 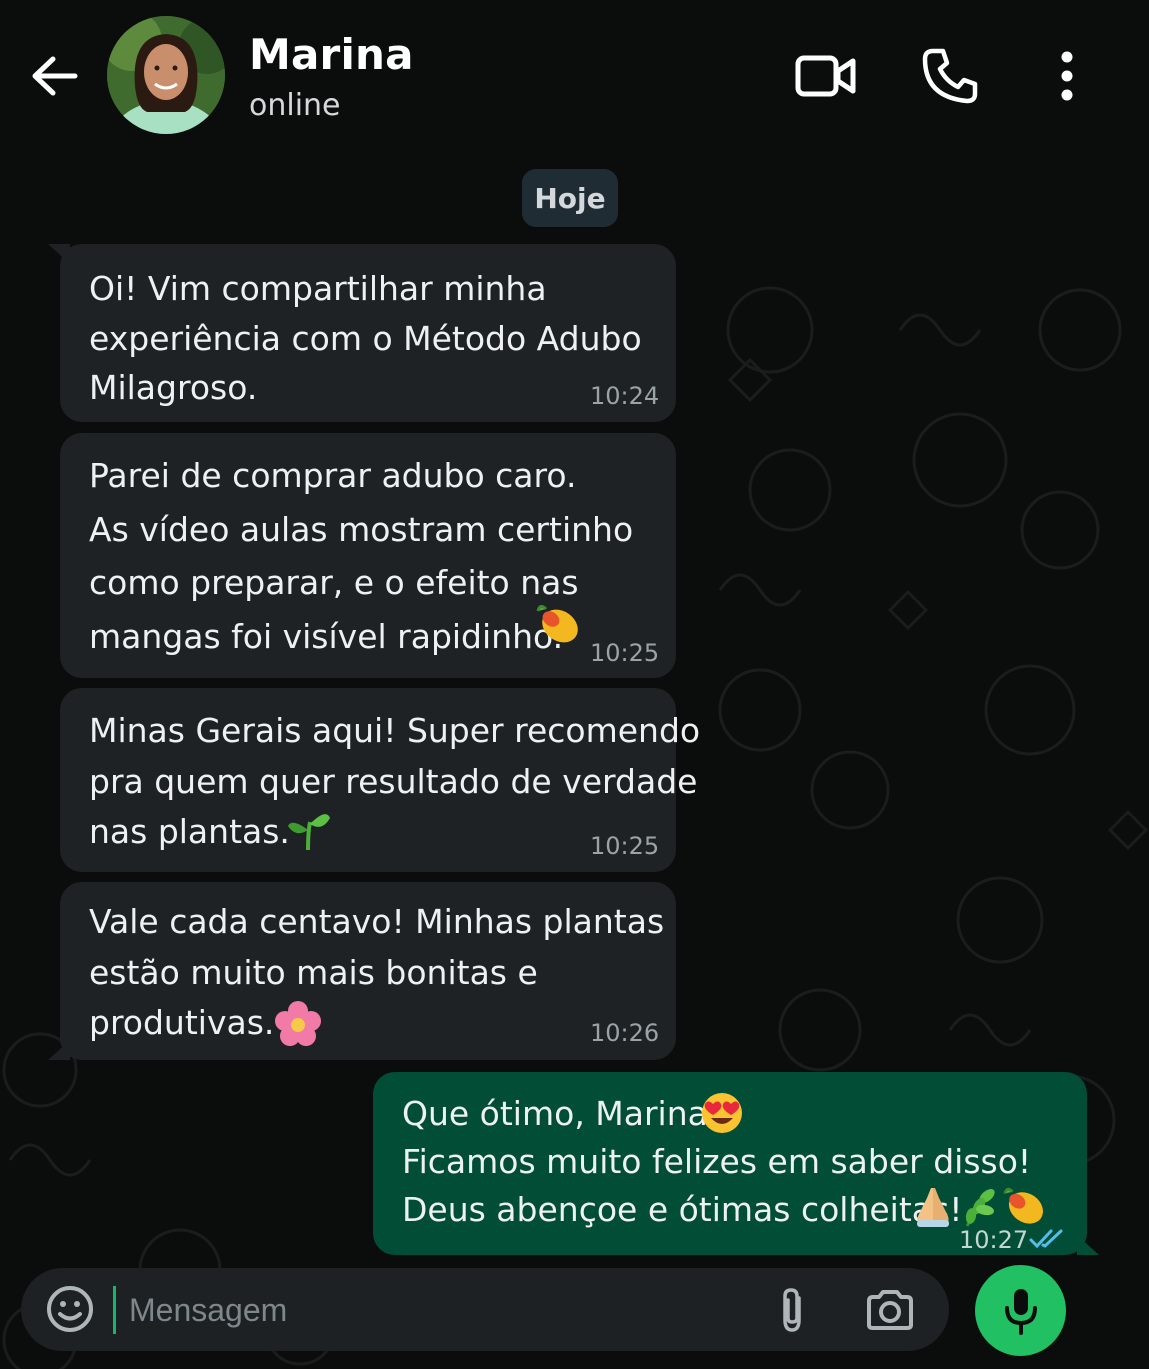 What do you see at coordinates (331, 54) in the screenshot?
I see `contact-name: Marina` at bounding box center [331, 54].